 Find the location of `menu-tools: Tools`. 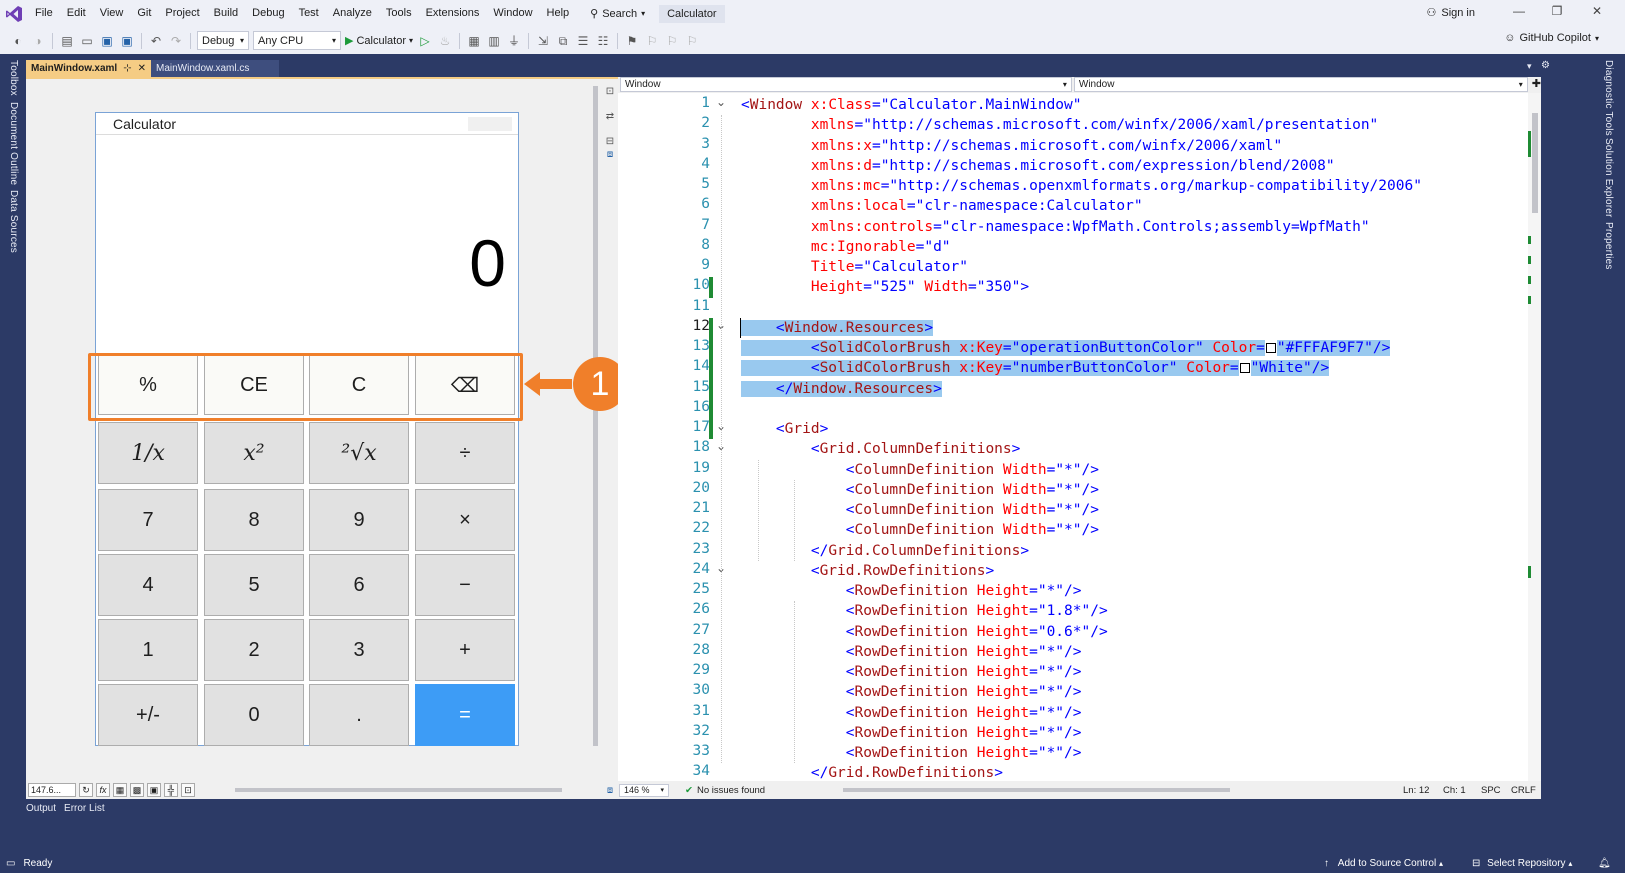

menu-tools: Tools is located at coordinates (399, 13).